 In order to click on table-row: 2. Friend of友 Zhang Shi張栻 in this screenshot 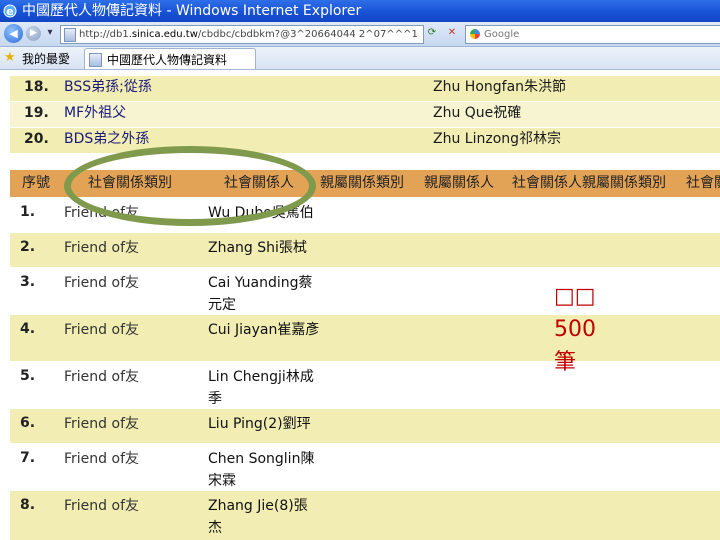, I will do `click(365, 250)`.